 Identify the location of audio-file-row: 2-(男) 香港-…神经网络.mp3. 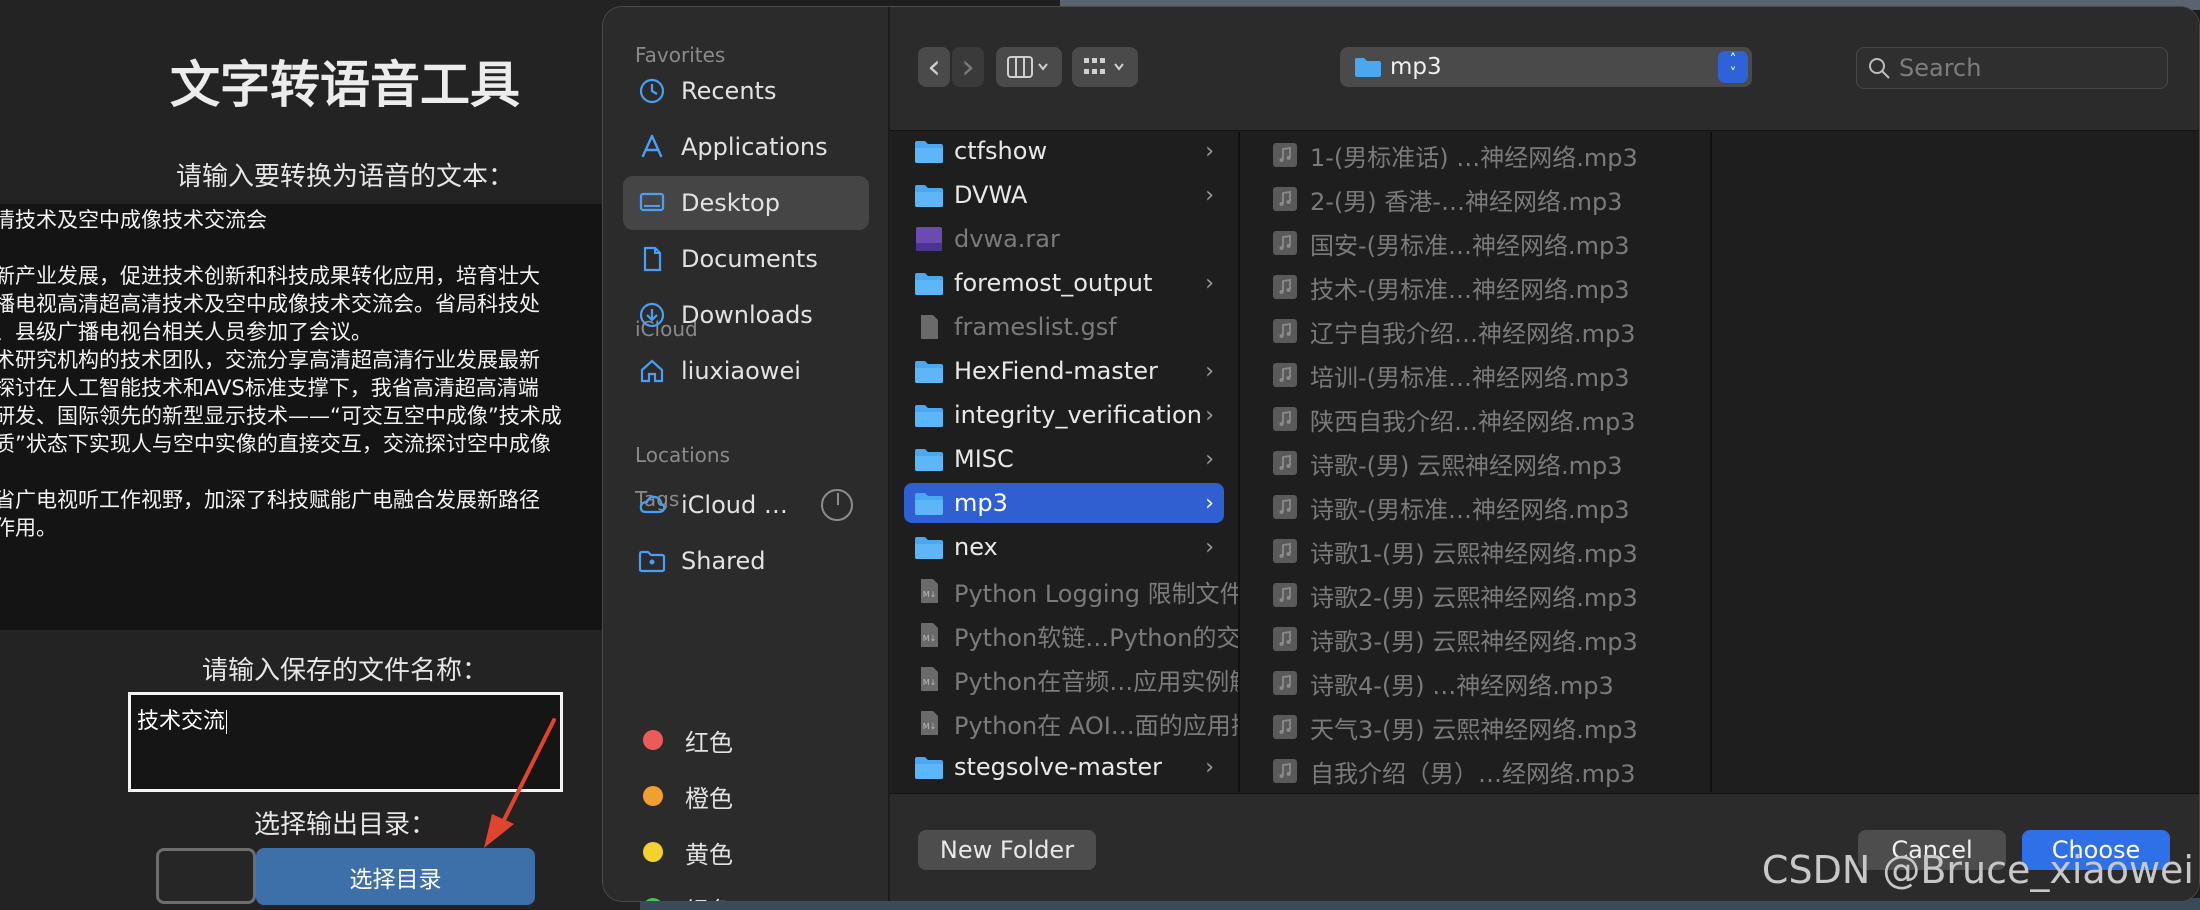
(1487, 199).